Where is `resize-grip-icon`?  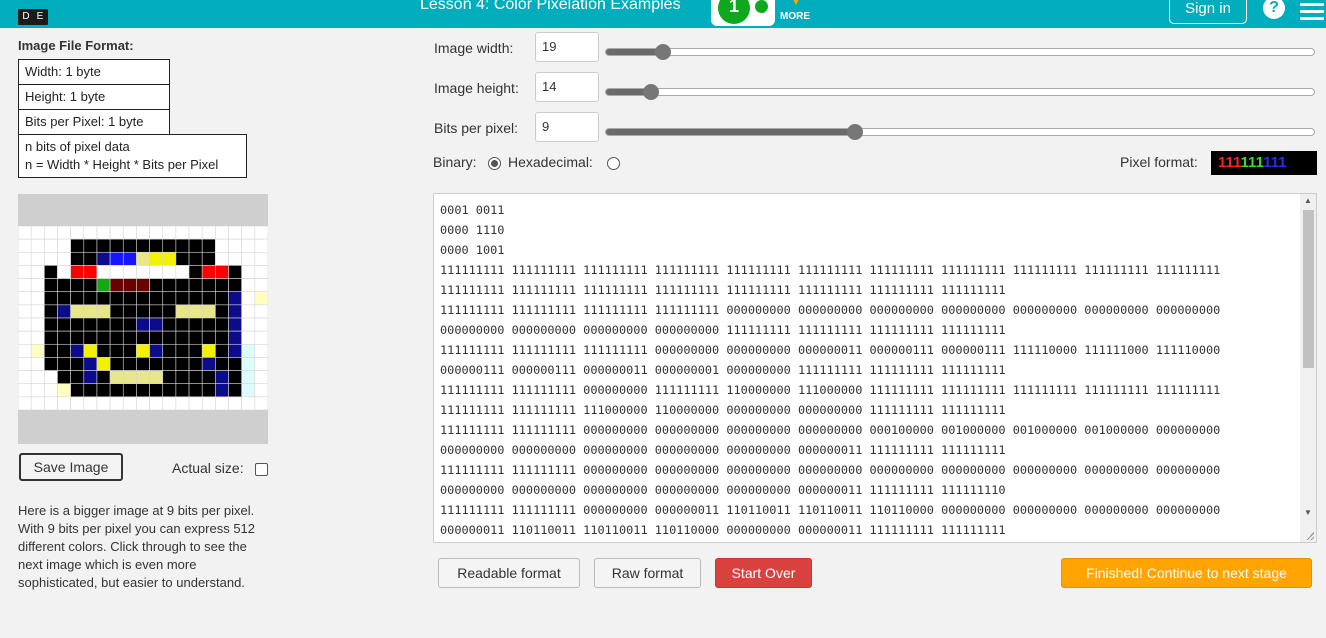 resize-grip-icon is located at coordinates (1310, 536).